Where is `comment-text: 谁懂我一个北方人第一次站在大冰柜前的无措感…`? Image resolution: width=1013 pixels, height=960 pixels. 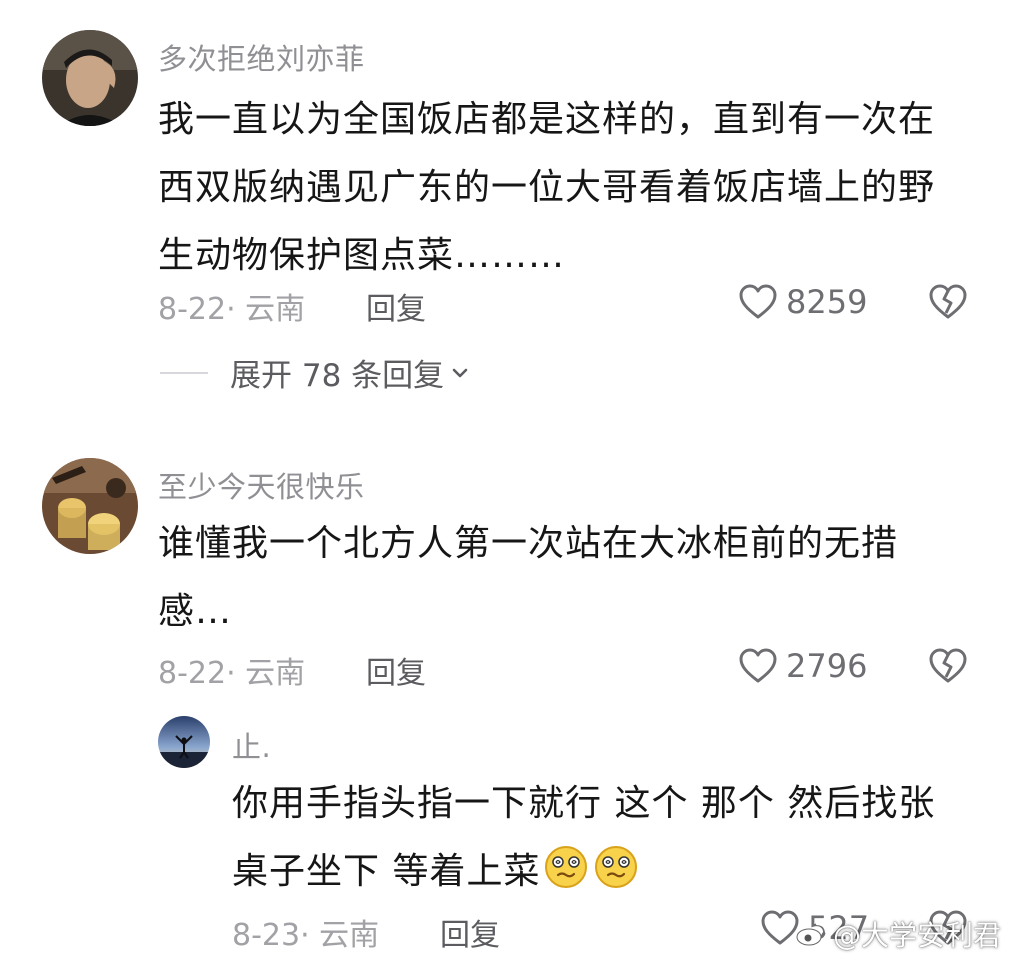 comment-text: 谁懂我一个北方人第一次站在大冰柜前的无措感… is located at coordinates (528, 577).